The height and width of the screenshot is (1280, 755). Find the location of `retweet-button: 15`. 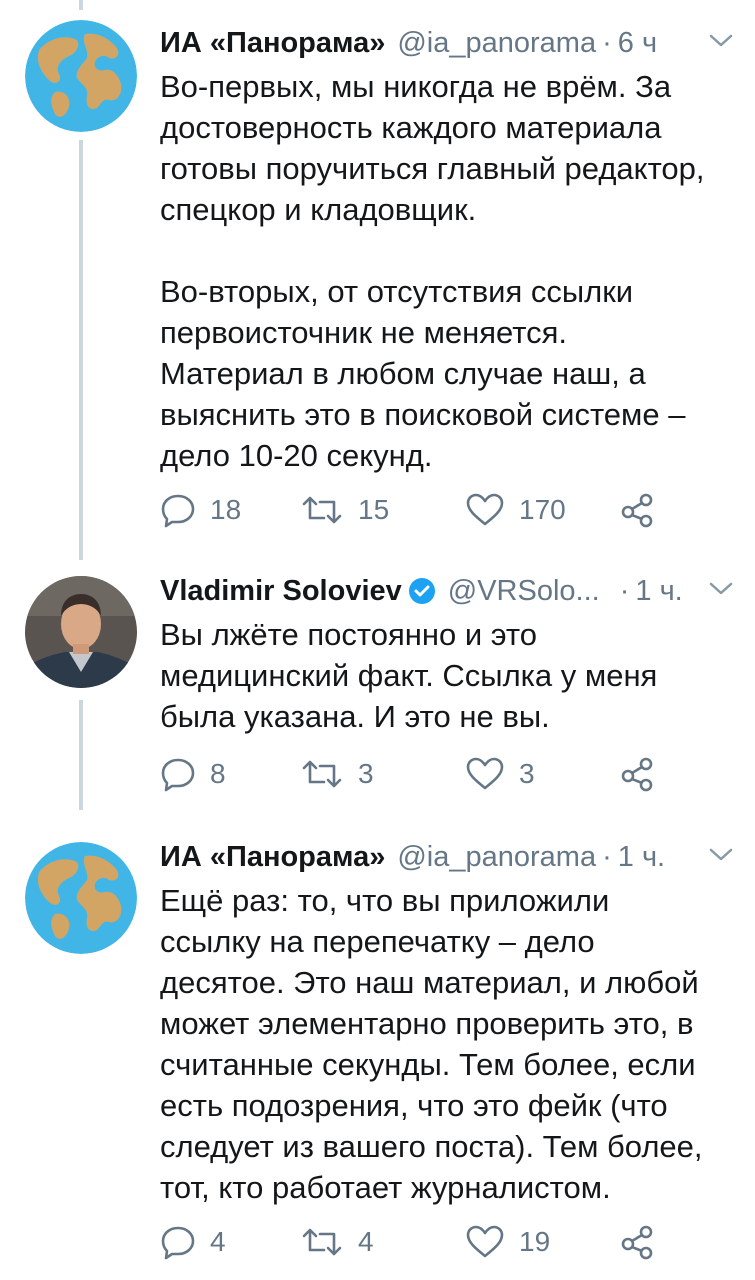

retweet-button: 15 is located at coordinates (344, 510).